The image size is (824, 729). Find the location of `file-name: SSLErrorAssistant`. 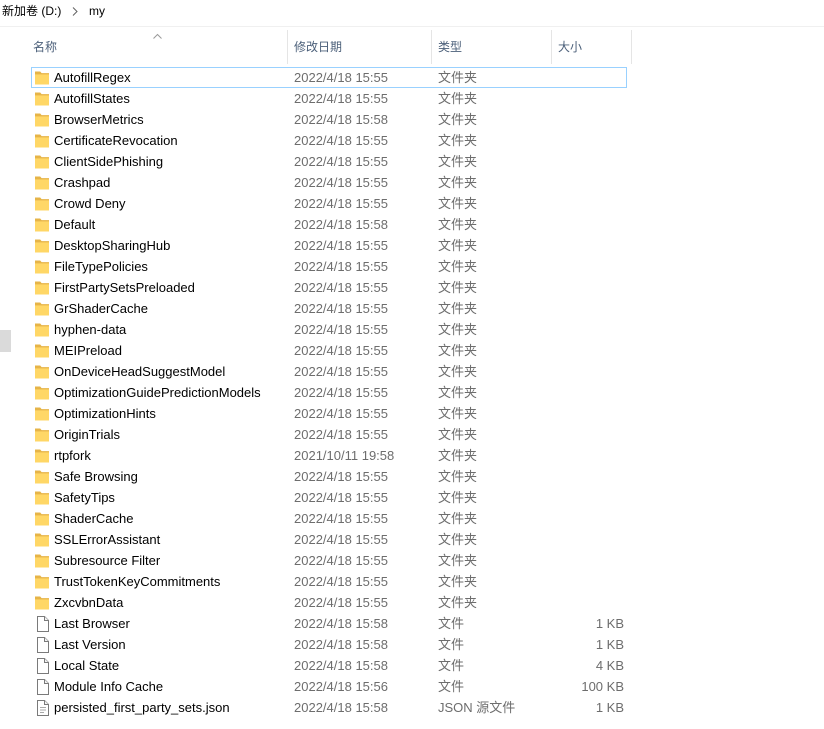

file-name: SSLErrorAssistant is located at coordinates (107, 539).